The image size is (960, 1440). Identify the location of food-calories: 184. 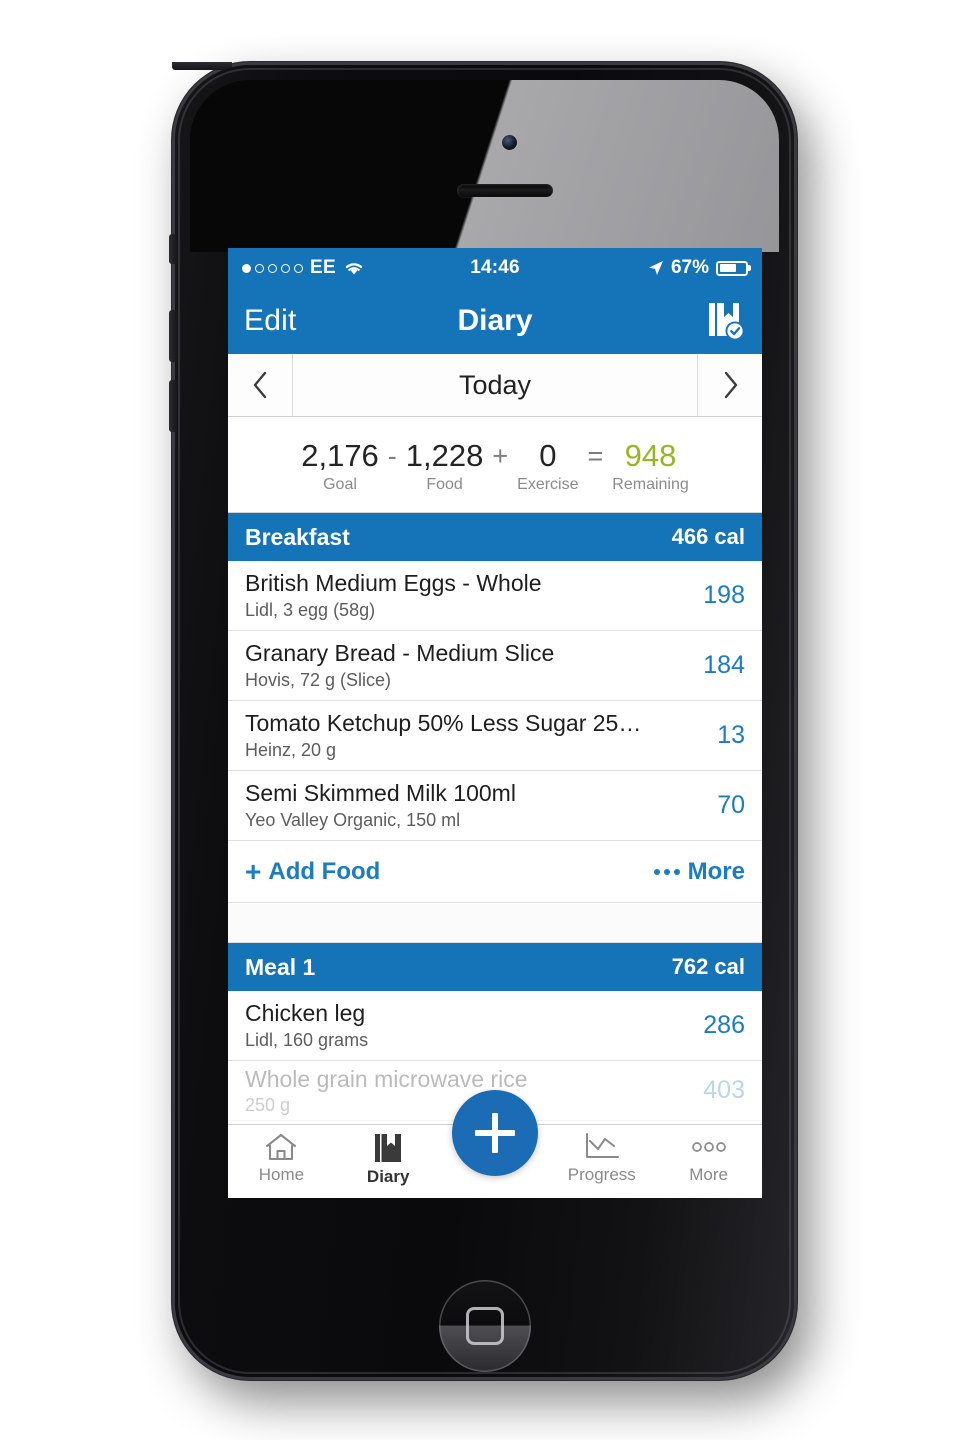
(724, 664).